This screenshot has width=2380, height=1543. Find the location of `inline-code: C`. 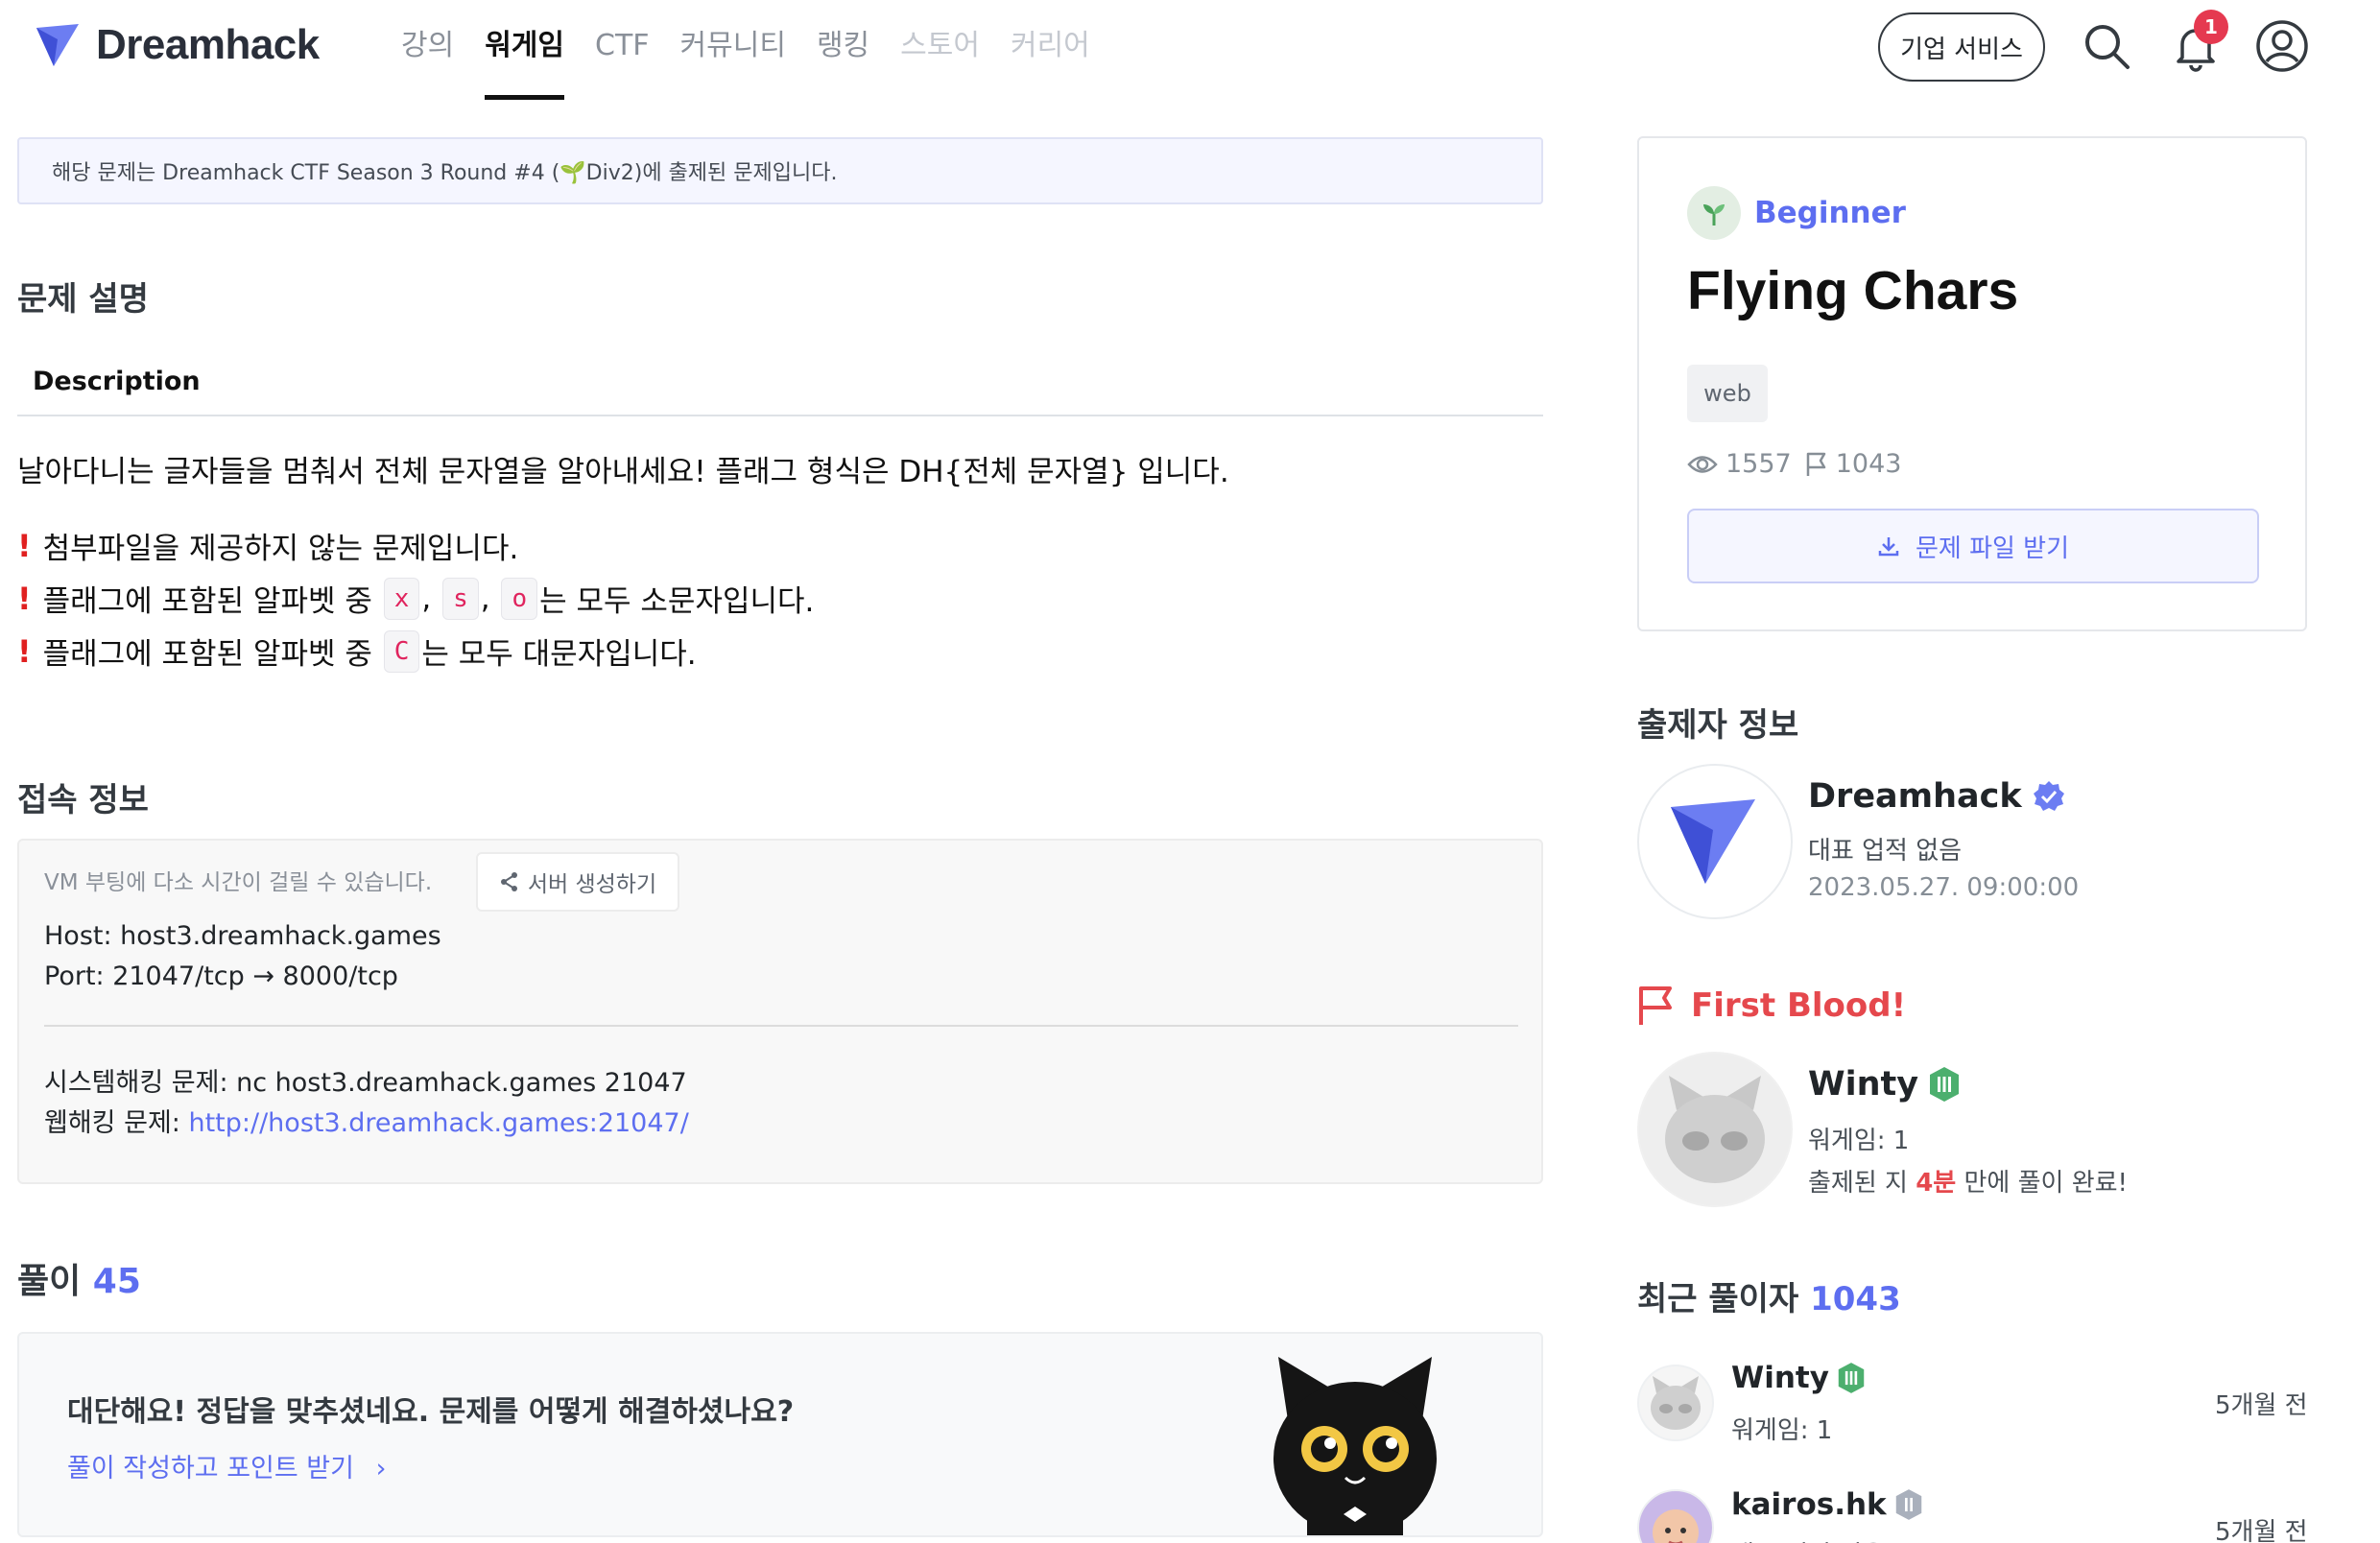

inline-code: C is located at coordinates (401, 651).